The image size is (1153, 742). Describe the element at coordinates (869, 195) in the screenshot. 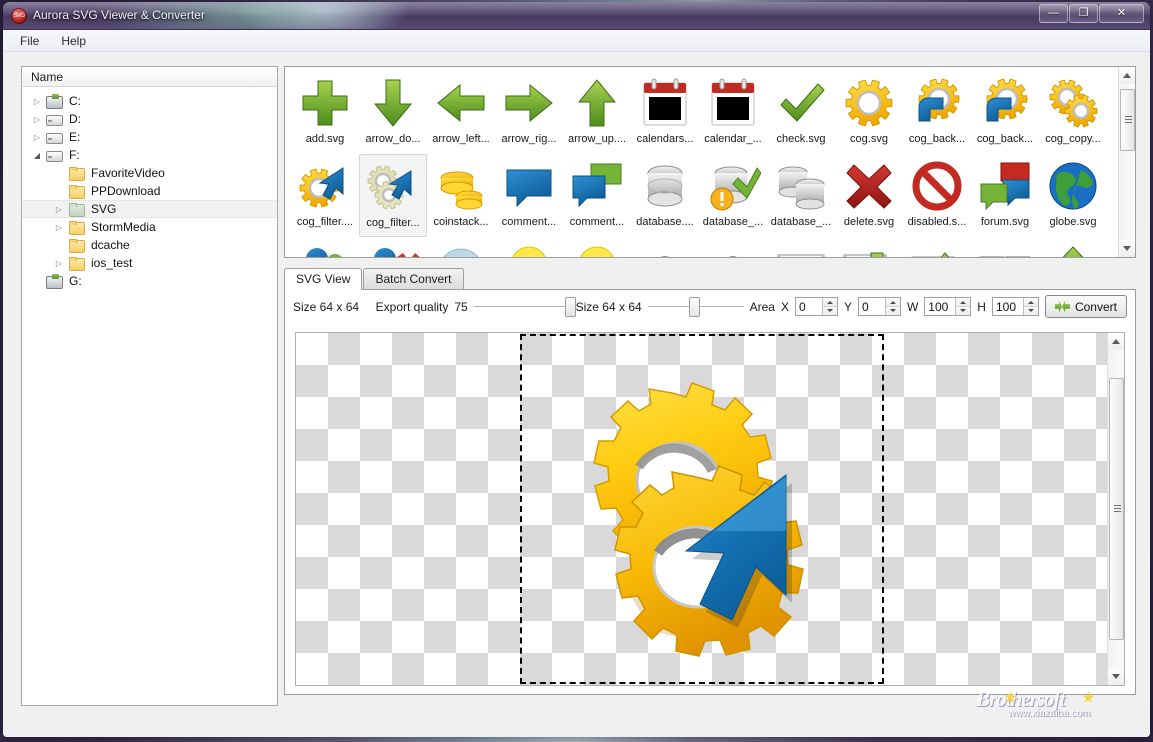

I see `gallery-item: delete.svg` at that location.